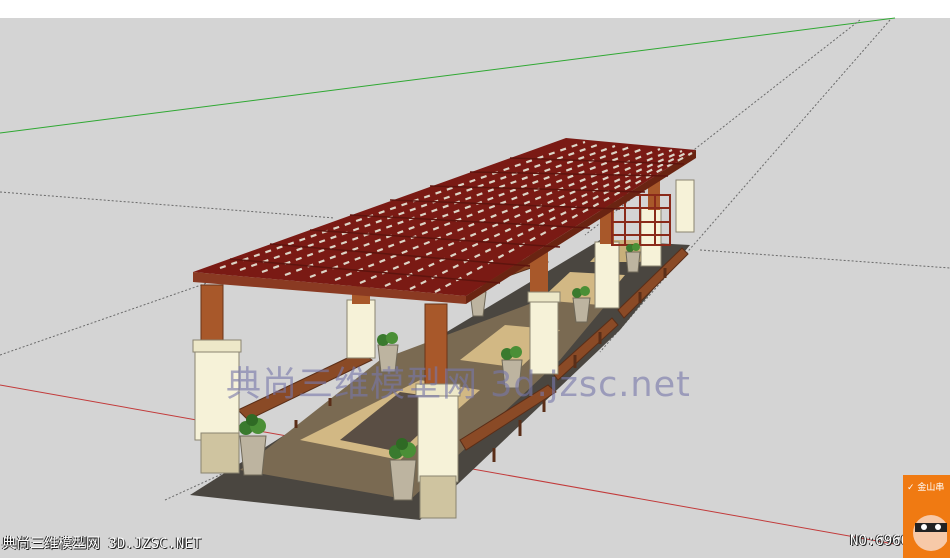  What do you see at coordinates (458, 385) in the screenshot?
I see `center-watermark: 典尚三维模型网 3d.jzsc.net` at bounding box center [458, 385].